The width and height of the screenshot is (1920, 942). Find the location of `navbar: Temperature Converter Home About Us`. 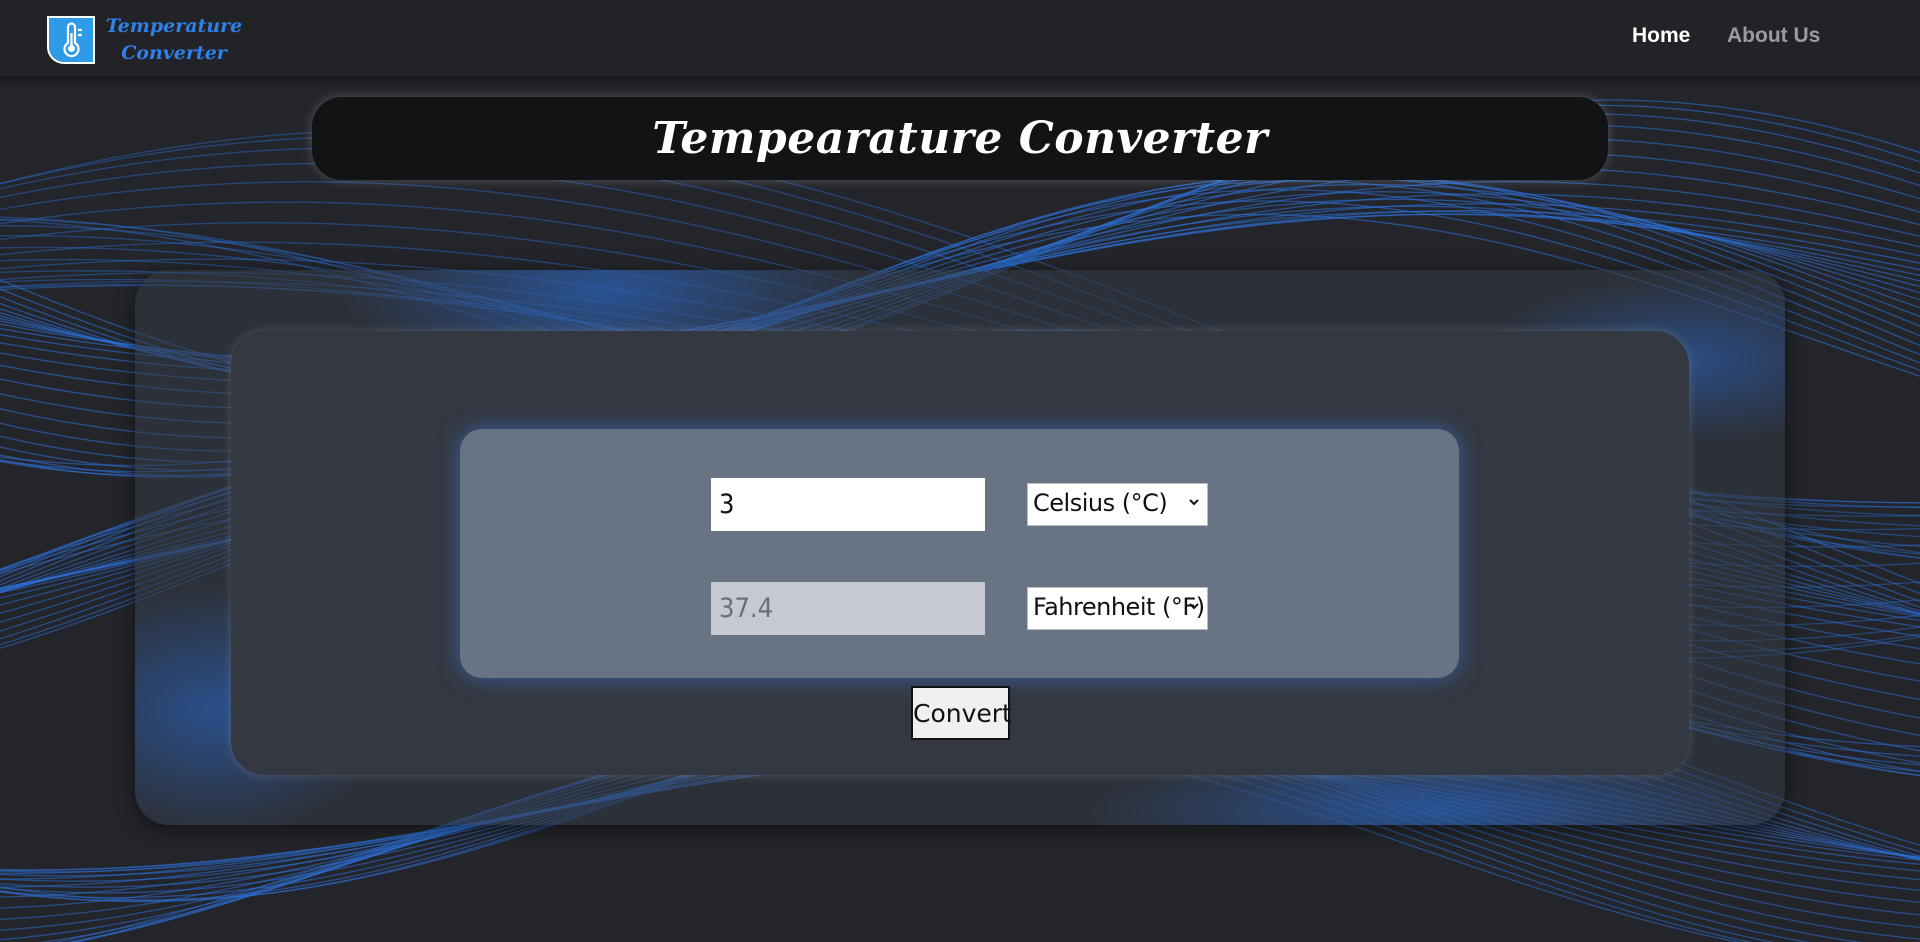

navbar: Temperature Converter Home About Us is located at coordinates (960, 38).